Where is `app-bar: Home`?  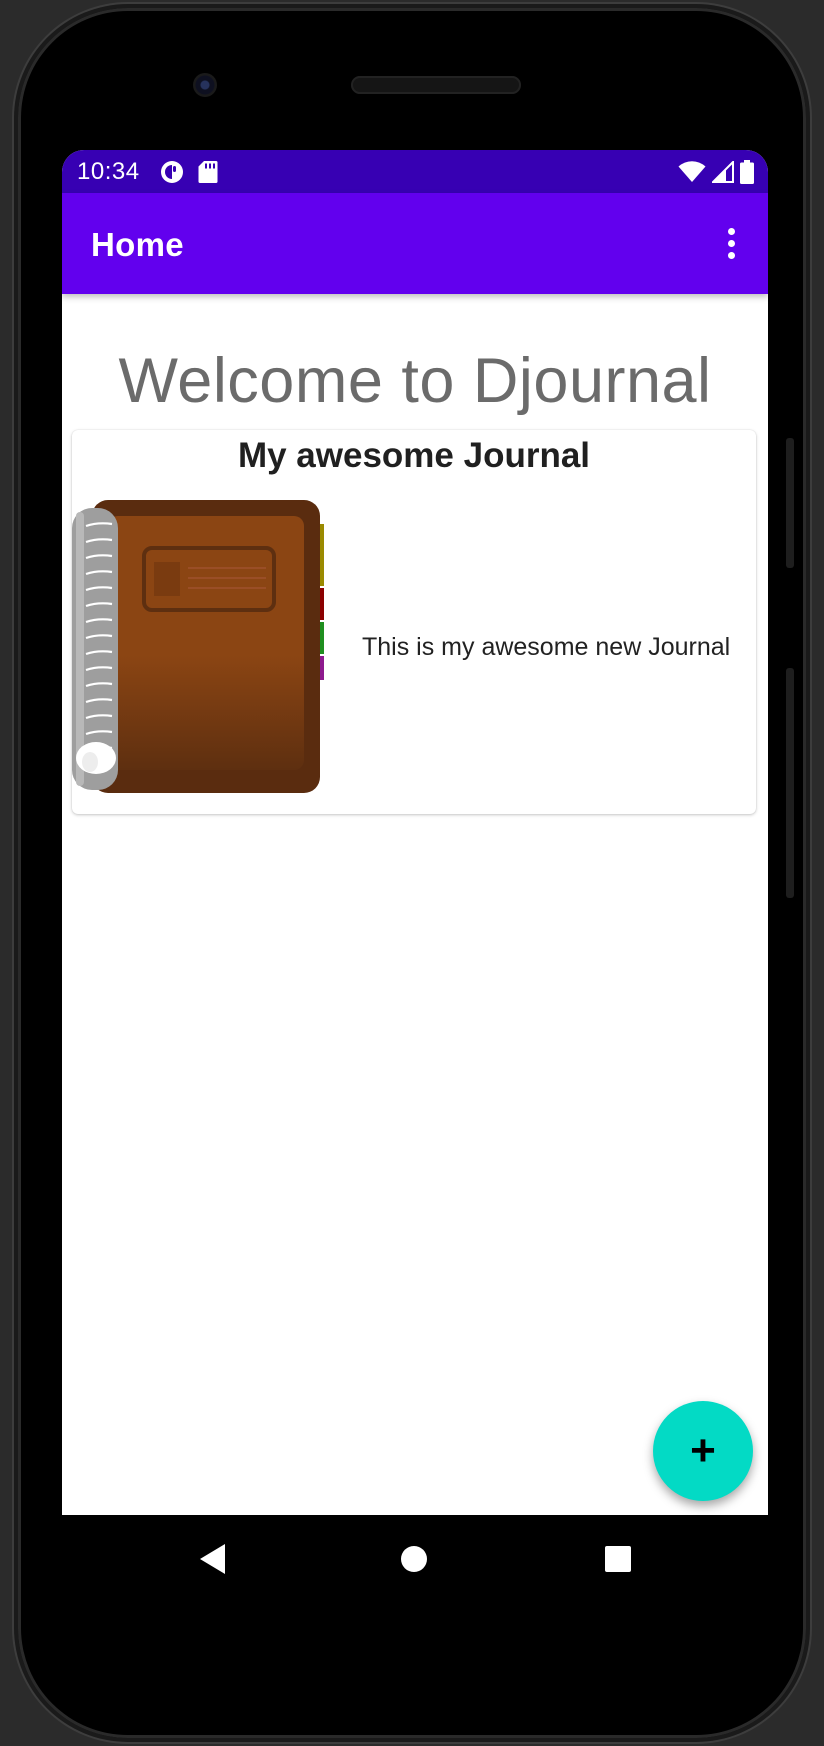 app-bar: Home is located at coordinates (415, 243).